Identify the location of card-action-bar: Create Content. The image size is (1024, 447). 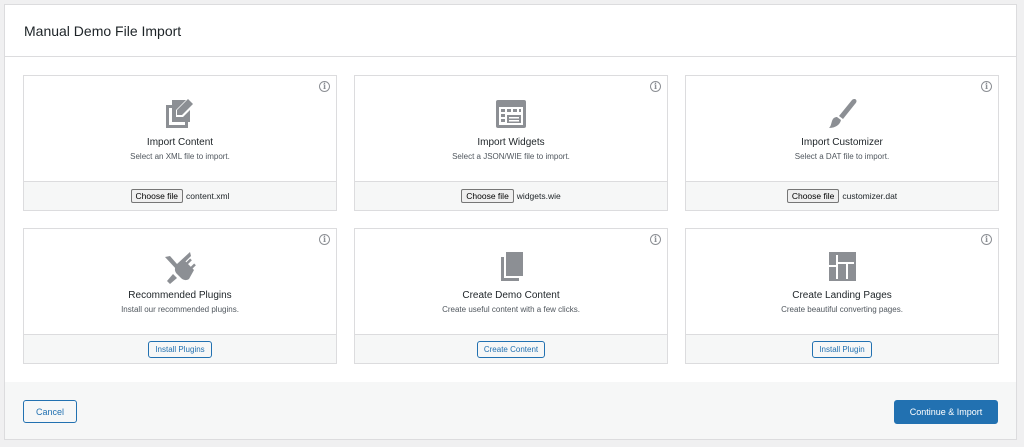
(511, 348).